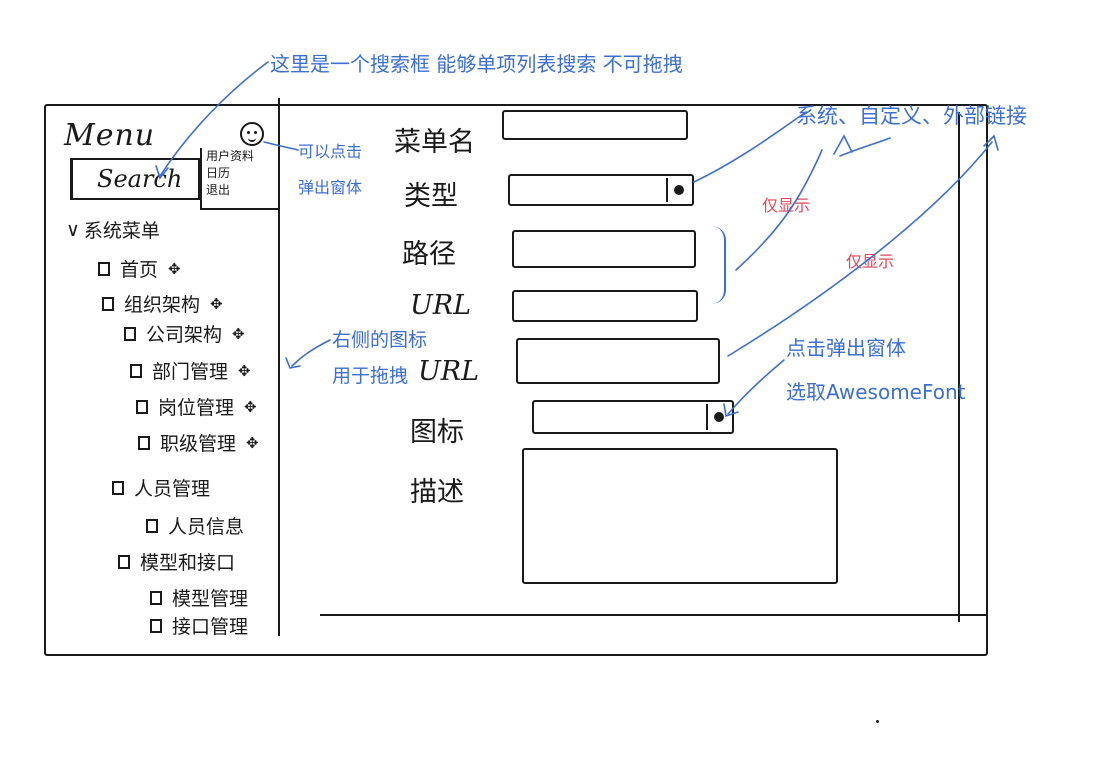  I want to click on path-arrow, so click(779, 210).